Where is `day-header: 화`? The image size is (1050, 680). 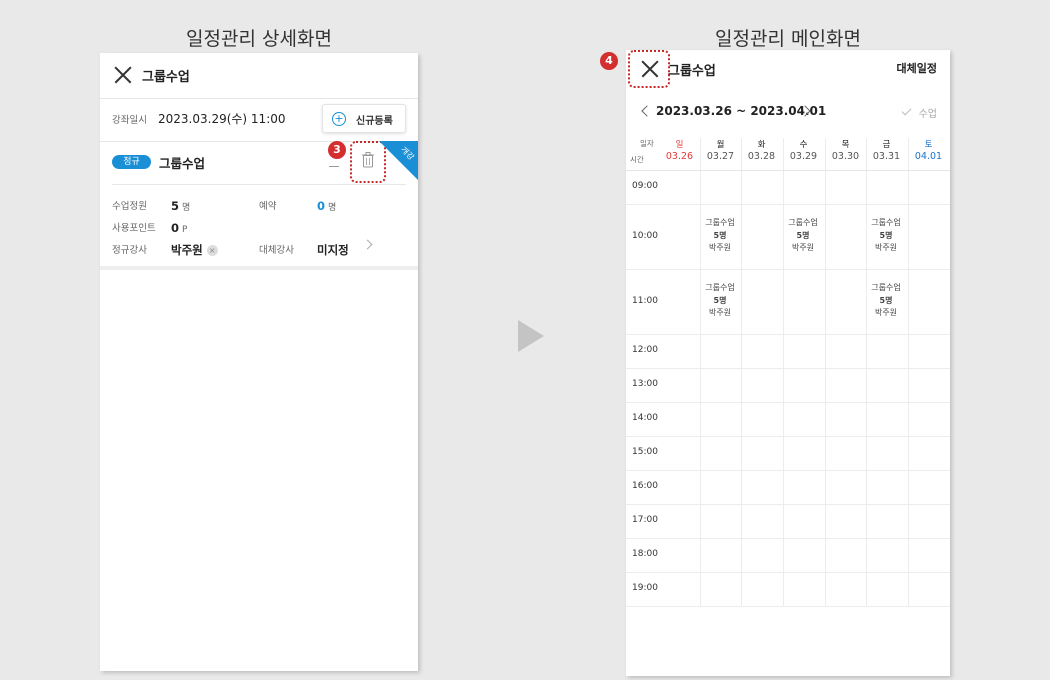 day-header: 화 is located at coordinates (761, 145).